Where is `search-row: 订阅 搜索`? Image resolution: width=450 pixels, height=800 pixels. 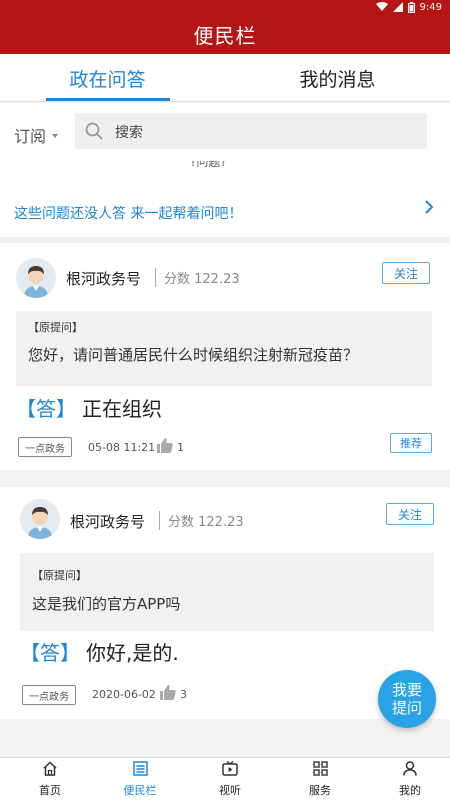 search-row: 订阅 搜索 is located at coordinates (225, 132).